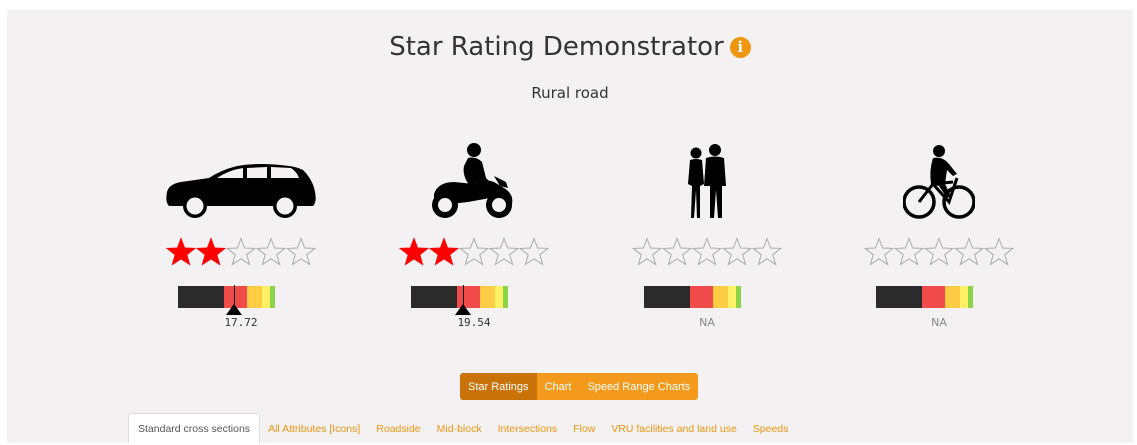 The height and width of the screenshot is (445, 1137). What do you see at coordinates (570, 93) in the screenshot?
I see `road-type-subtitle: Rural road` at bounding box center [570, 93].